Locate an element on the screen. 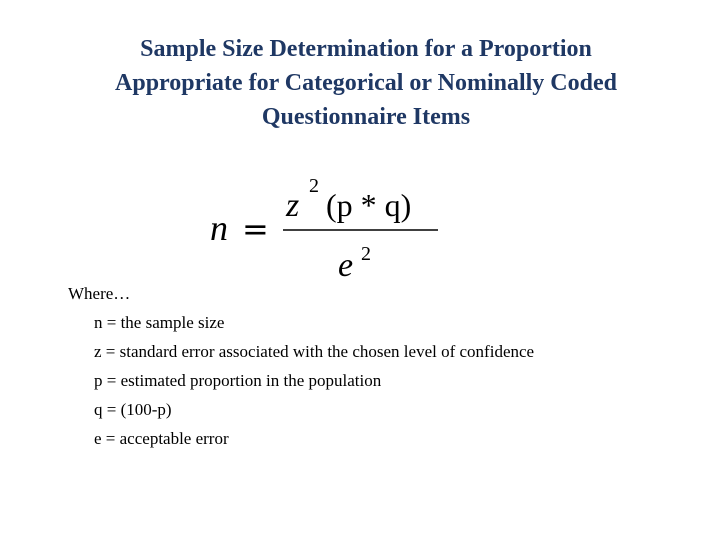 Image resolution: width=720 pixels, height=540 pixels. formula-denominator-e: e is located at coordinates (345, 265).